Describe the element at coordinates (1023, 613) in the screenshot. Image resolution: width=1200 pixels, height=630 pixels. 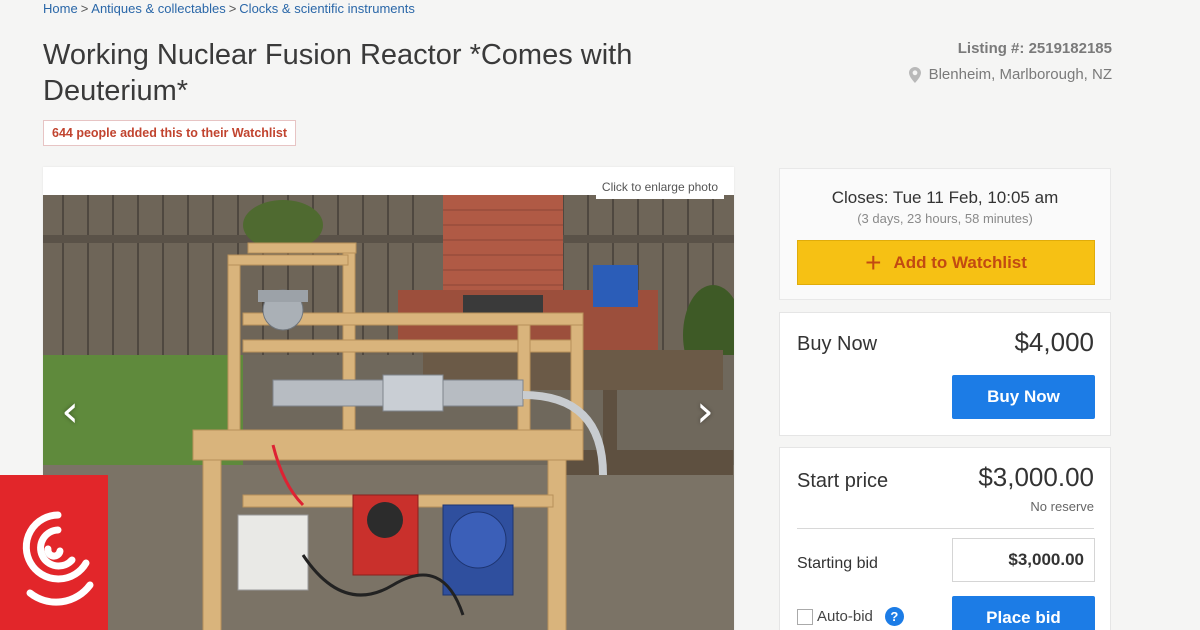
I see `place-bid-button: Place bid` at that location.